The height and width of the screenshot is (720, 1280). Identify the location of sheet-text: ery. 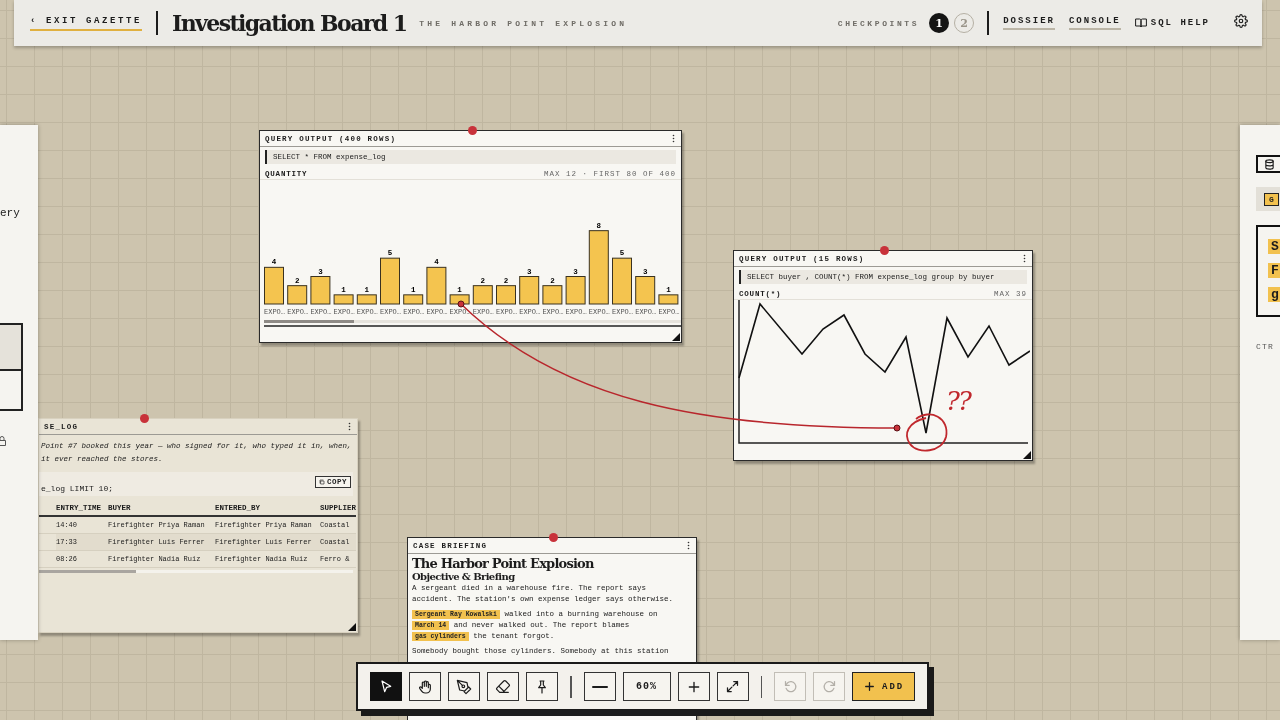
(10, 213).